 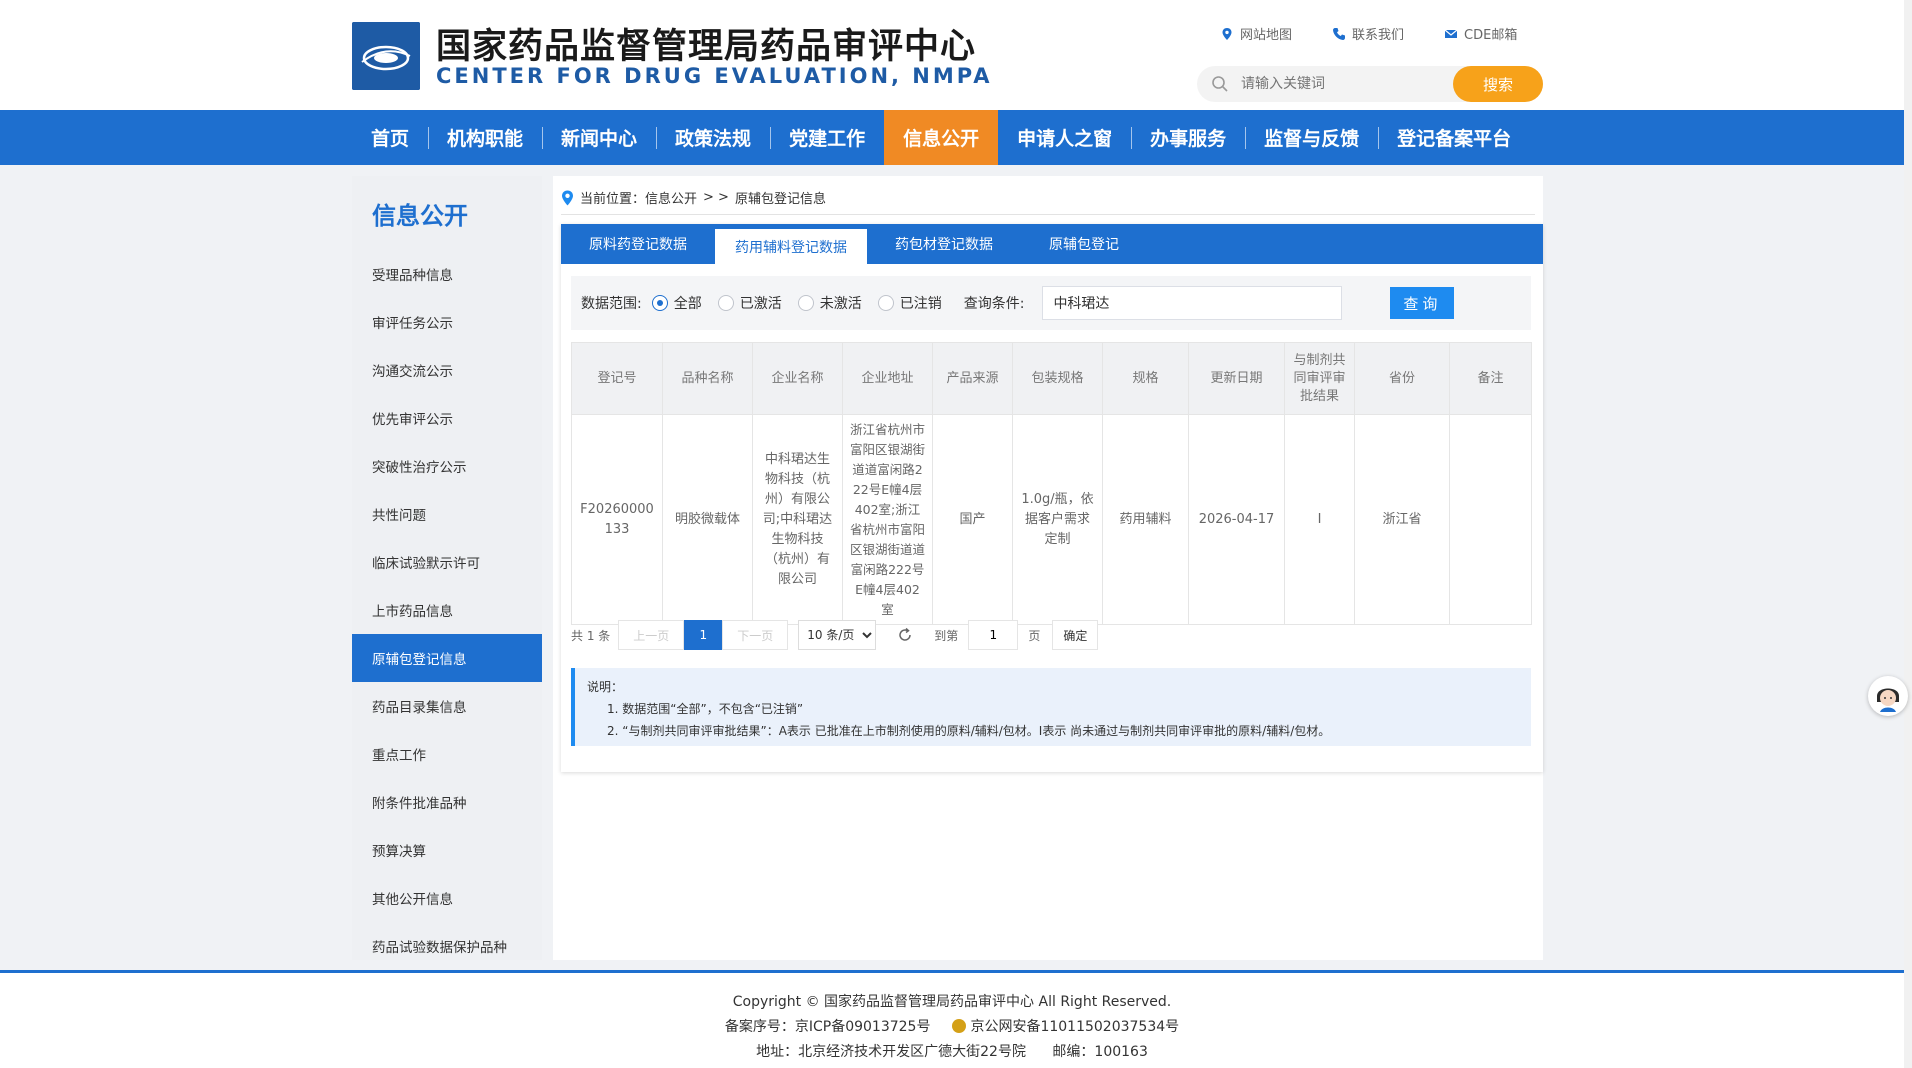 What do you see at coordinates (1402, 519) in the screenshot?
I see `cell-province: 浙江省` at bounding box center [1402, 519].